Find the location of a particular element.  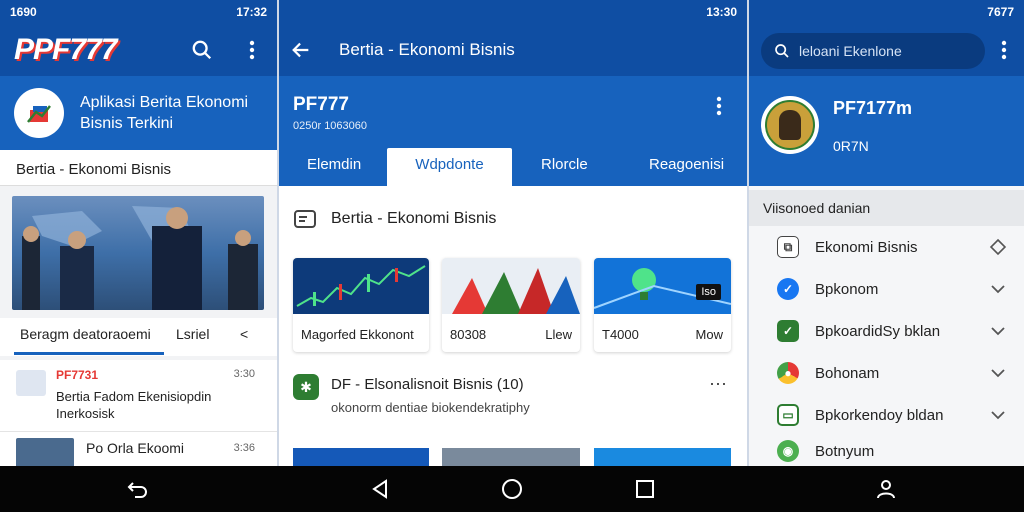

profile-name: PF7177m is located at coordinates (873, 108).